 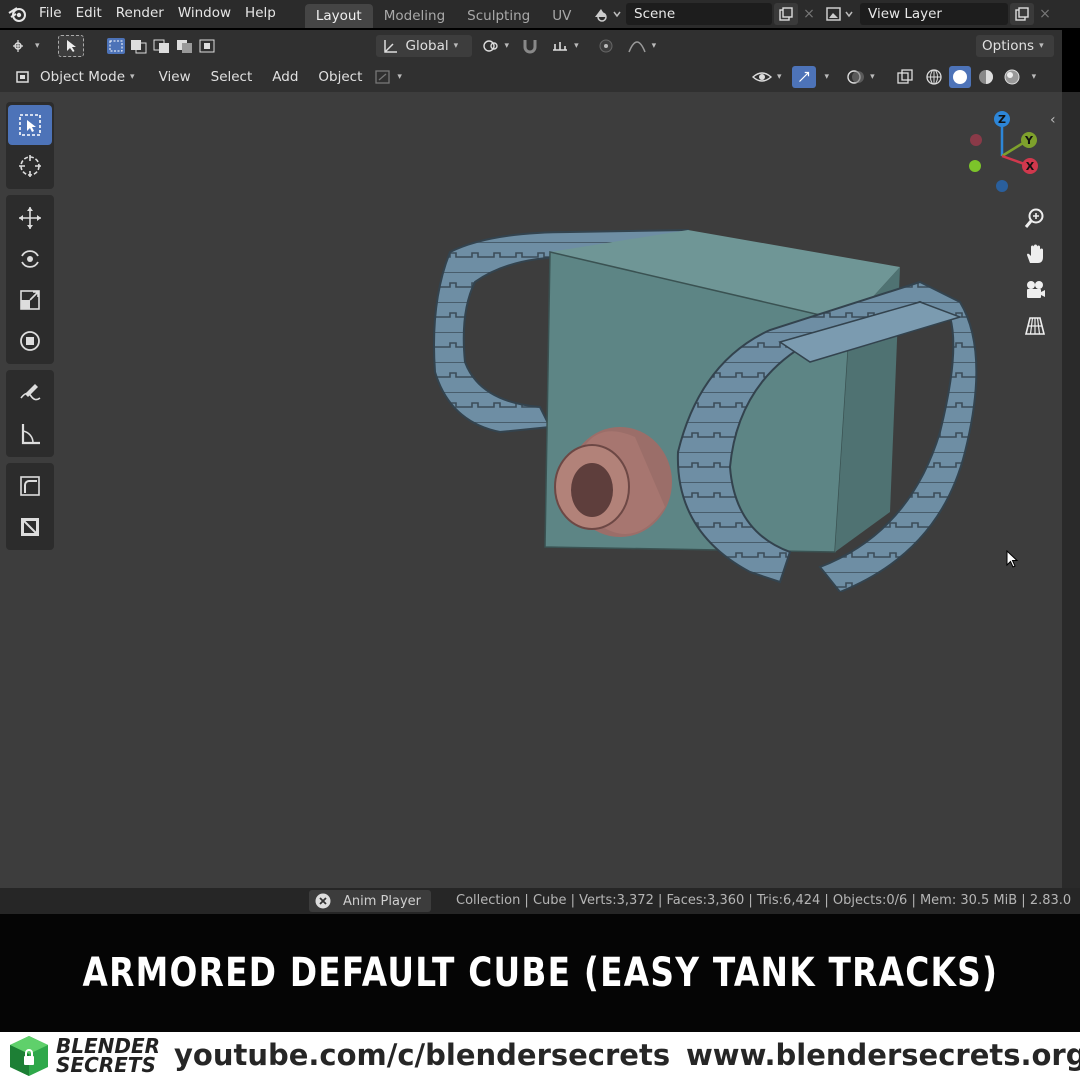 I want to click on toolbar-group-add, so click(x=30, y=506).